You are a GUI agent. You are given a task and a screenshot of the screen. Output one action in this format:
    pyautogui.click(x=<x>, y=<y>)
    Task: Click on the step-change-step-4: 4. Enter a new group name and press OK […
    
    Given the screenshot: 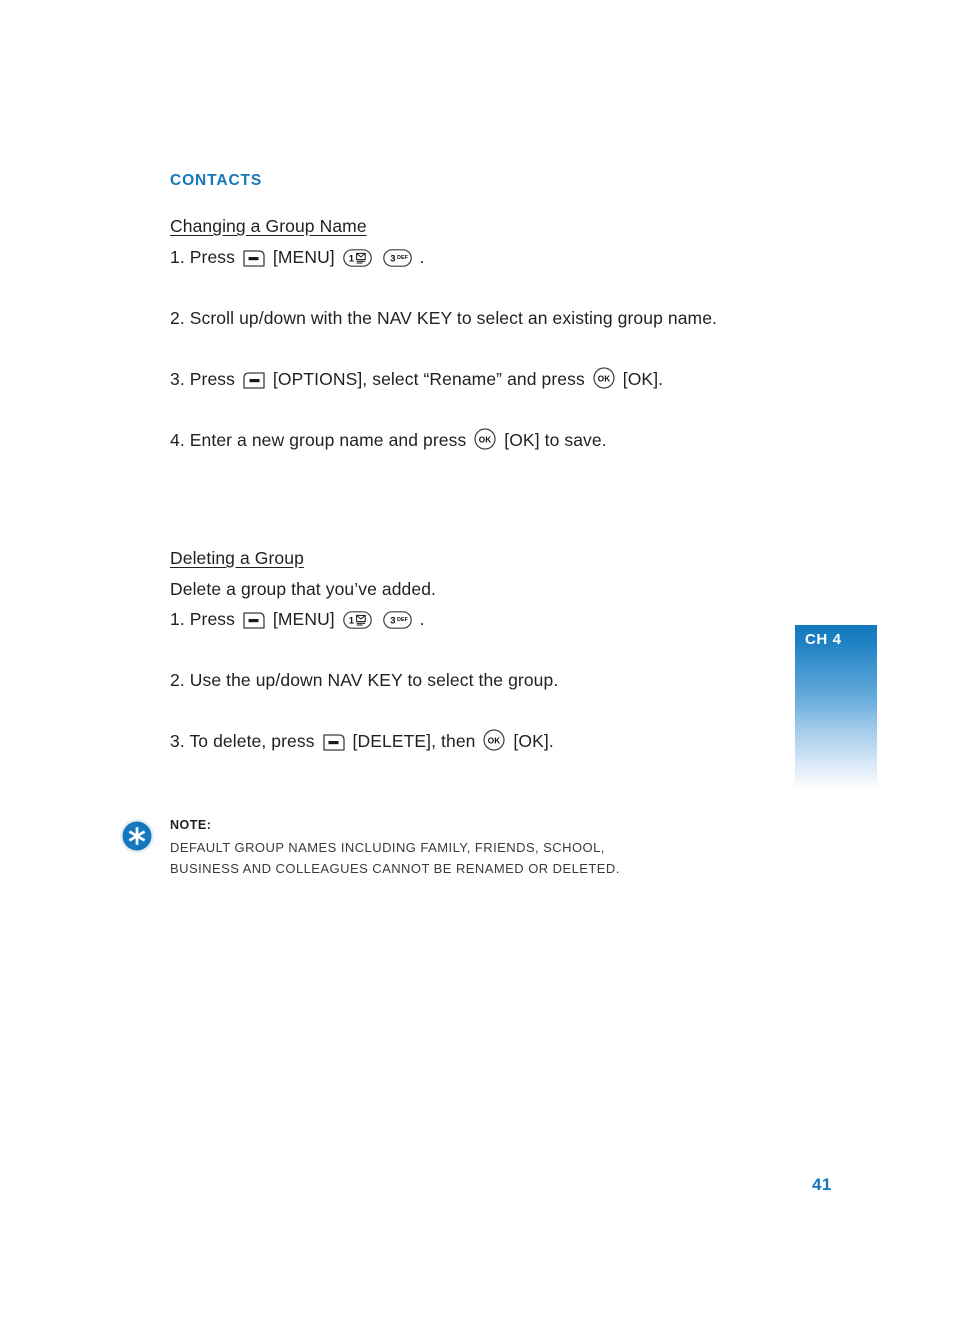 What is the action you would take?
    pyautogui.click(x=388, y=439)
    